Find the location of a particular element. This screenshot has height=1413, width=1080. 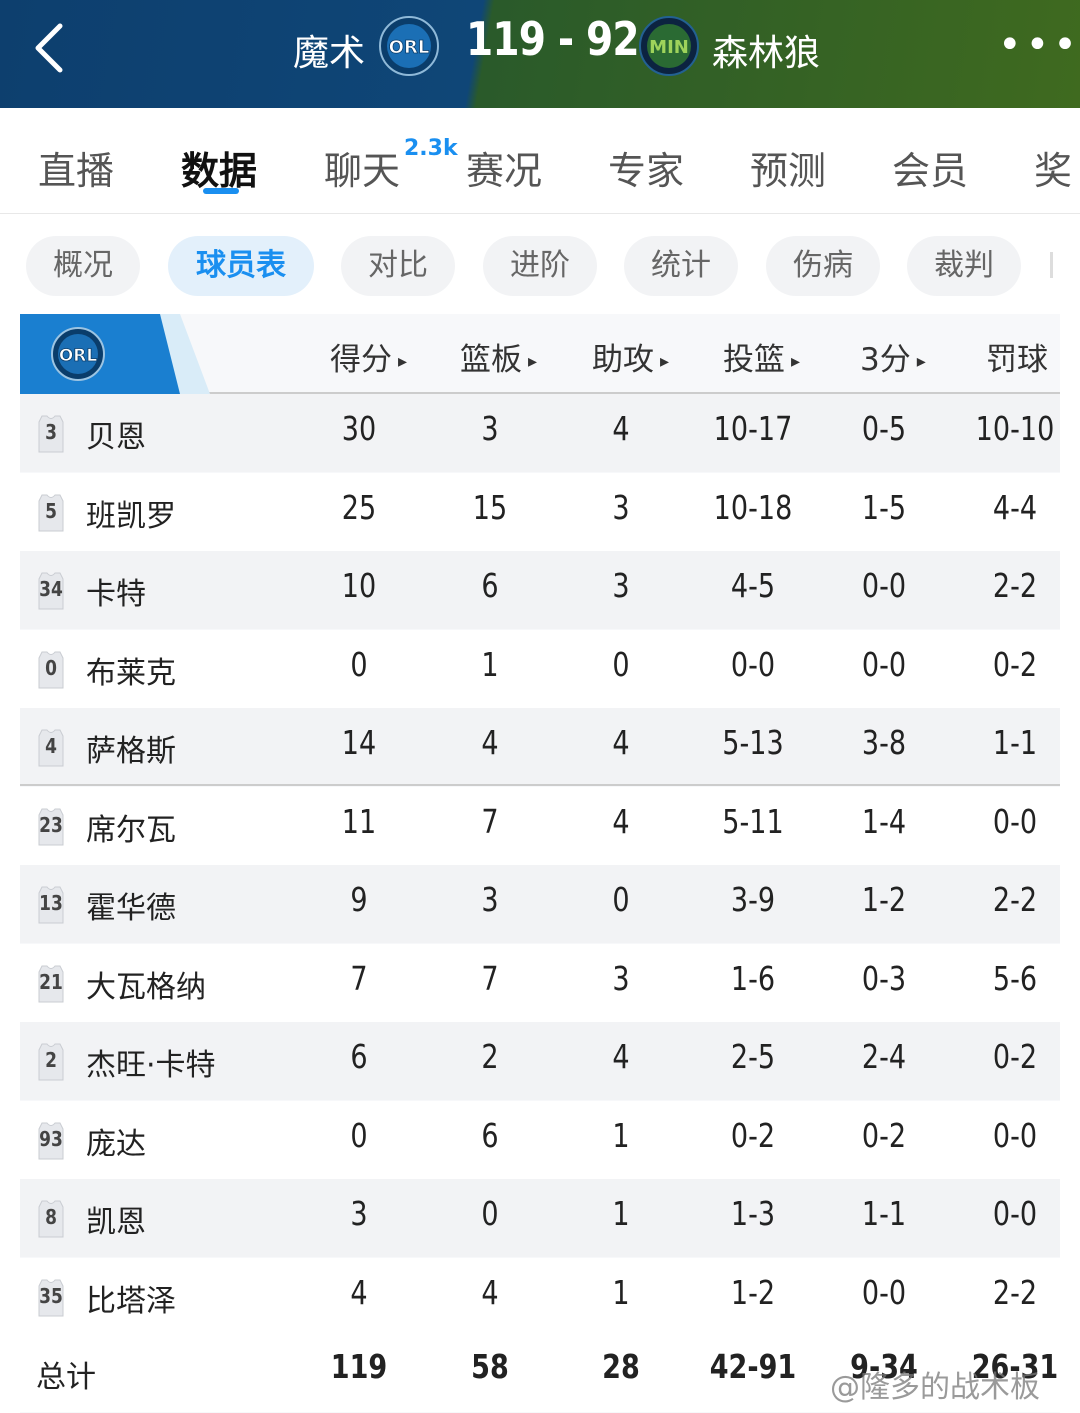

subtab-advanced: 进阶 is located at coordinates (540, 266).